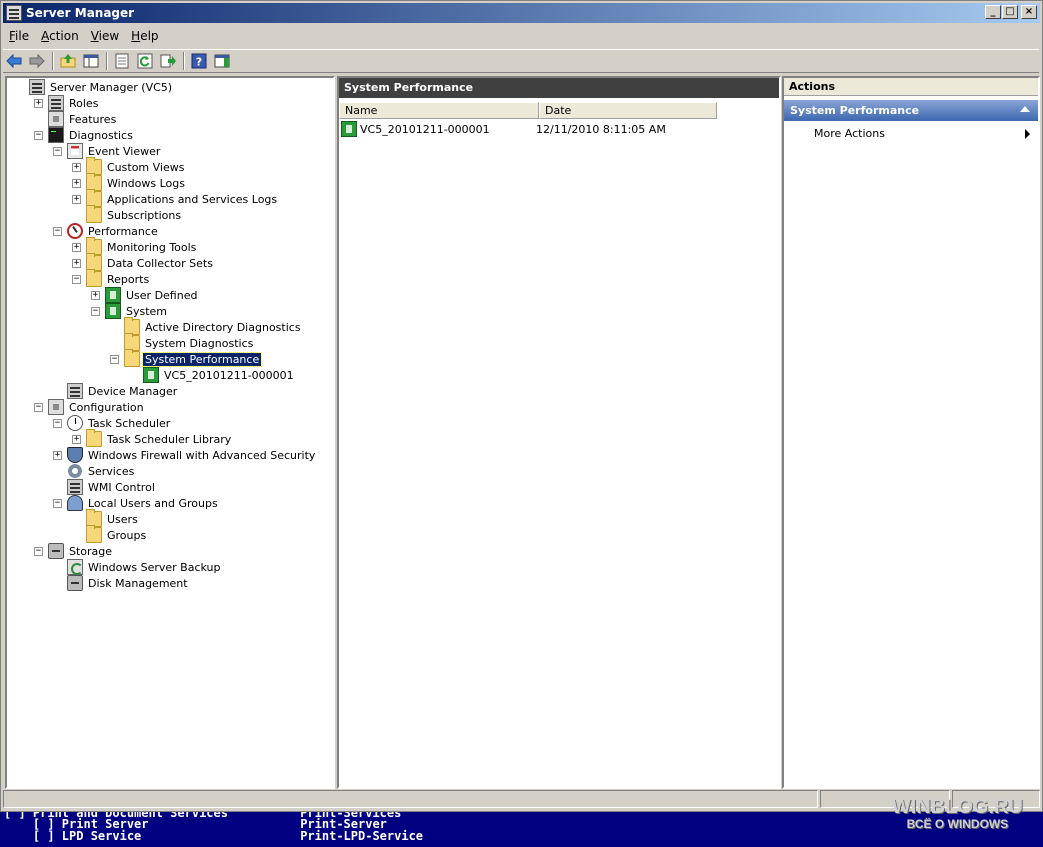 The width and height of the screenshot is (1043, 847). I want to click on tree-node: + Roles, so click(67, 103).